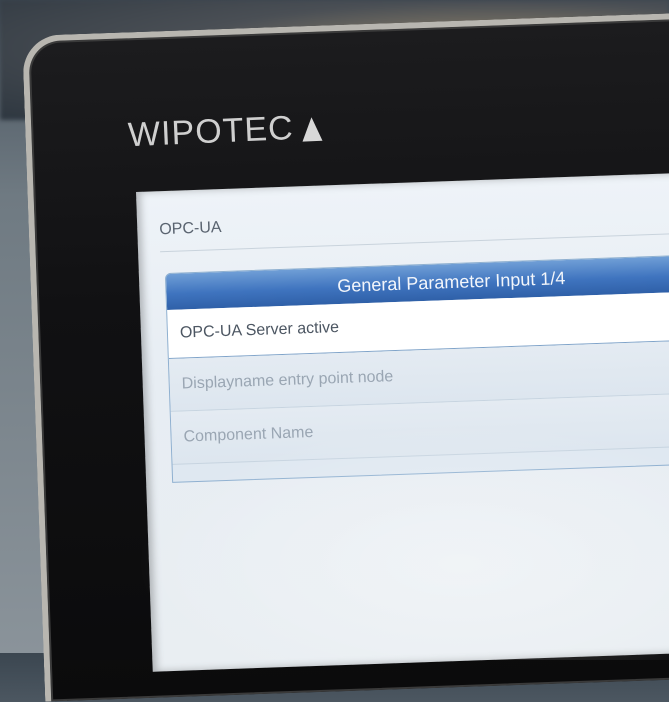 This screenshot has height=702, width=669. What do you see at coordinates (259, 330) in the screenshot?
I see `parameter-label: OPC-UA Server active` at bounding box center [259, 330].